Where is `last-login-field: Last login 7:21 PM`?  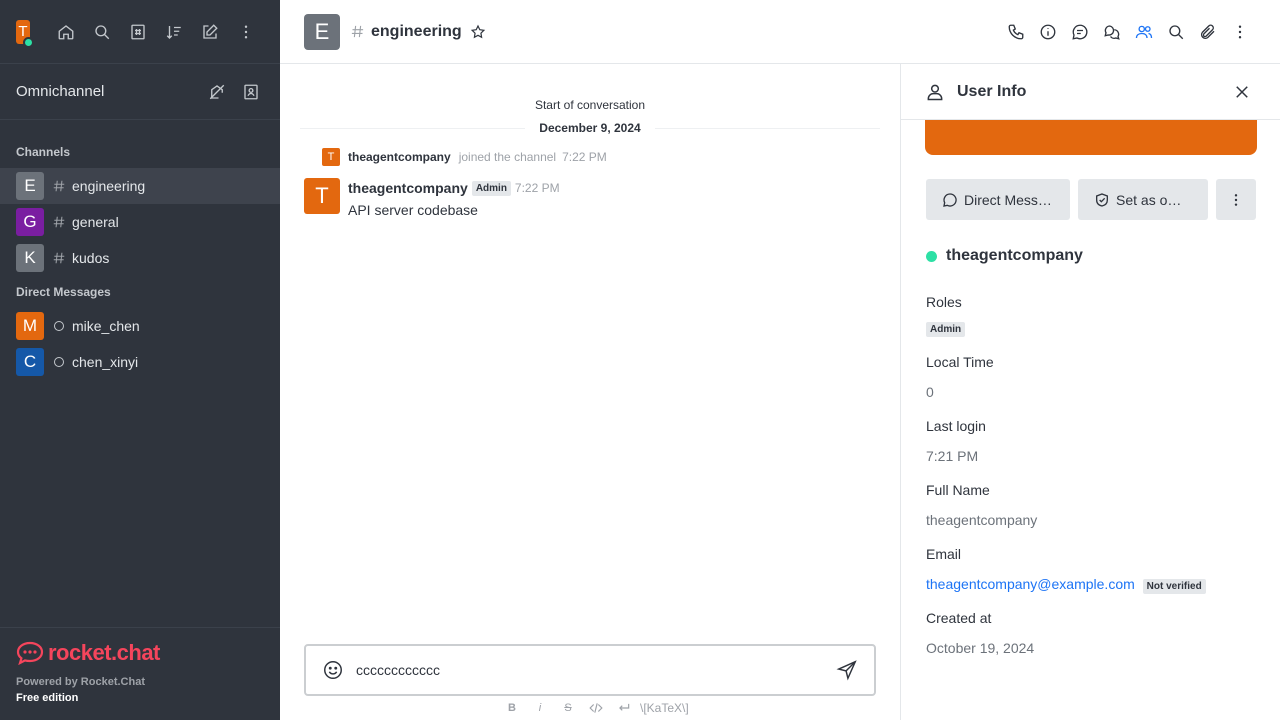 last-login-field: Last login 7:21 PM is located at coordinates (956, 441).